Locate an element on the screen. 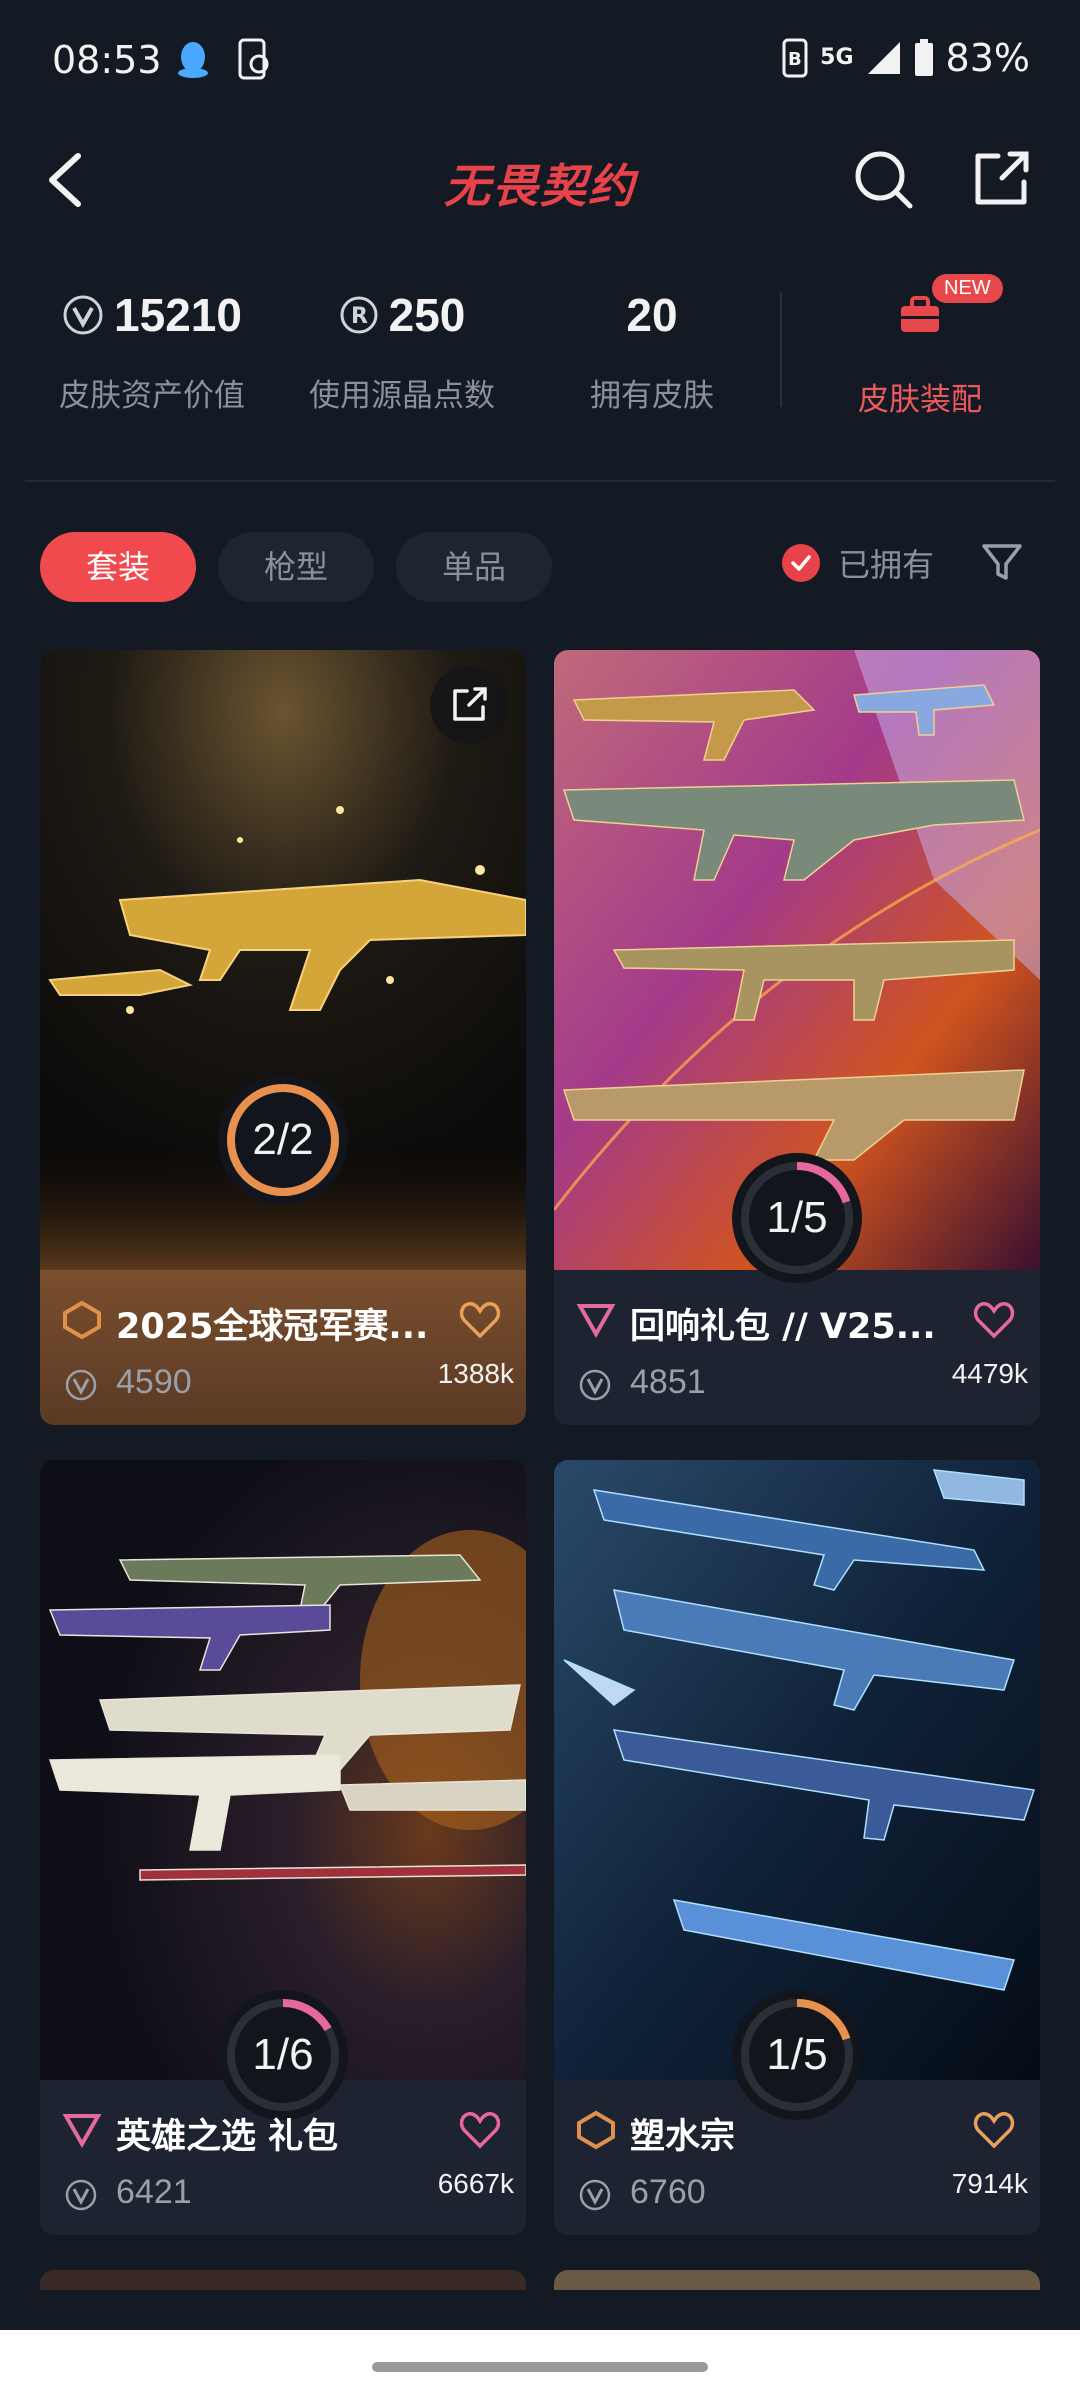  search-icon is located at coordinates (883, 179).